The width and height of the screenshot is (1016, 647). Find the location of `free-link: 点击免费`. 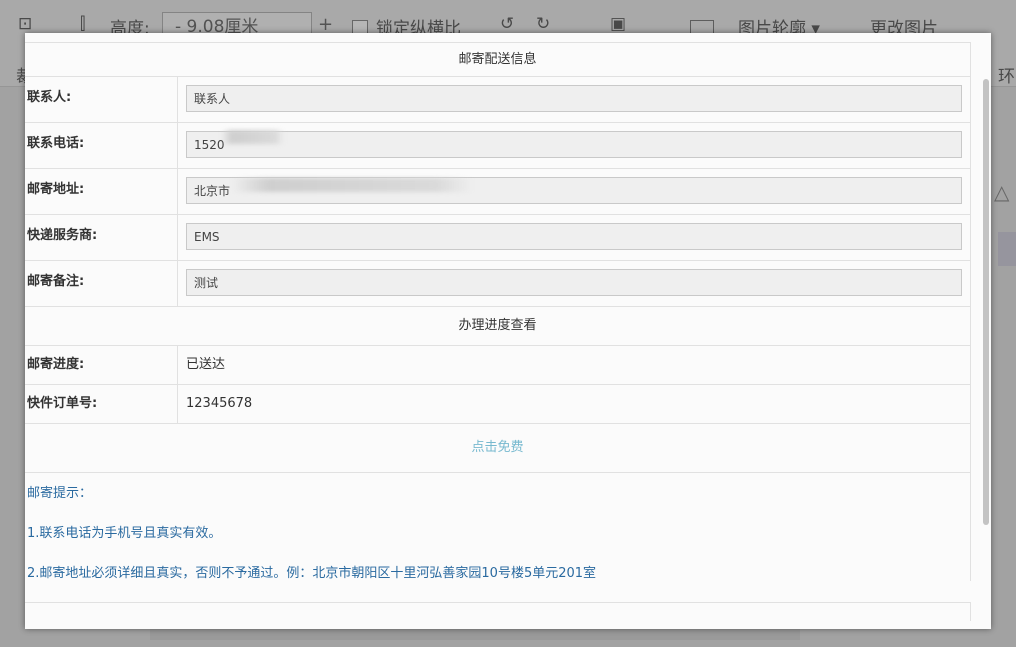

free-link: 点击免费 is located at coordinates (497, 447).